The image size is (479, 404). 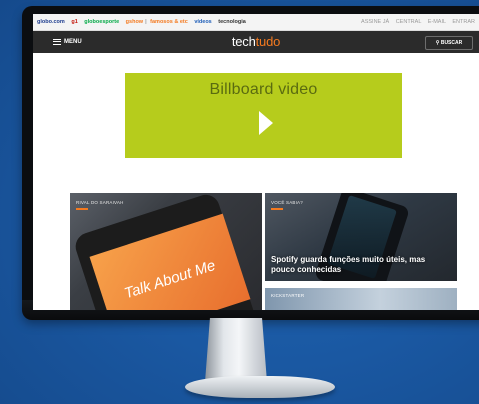 What do you see at coordinates (463, 22) in the screenshot?
I see `login-link: ENTRAR` at bounding box center [463, 22].